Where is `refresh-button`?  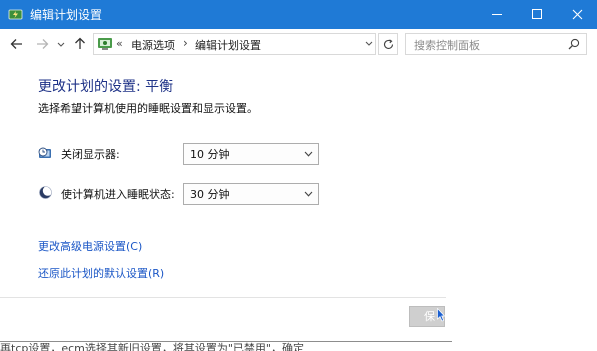 refresh-button is located at coordinates (388, 44).